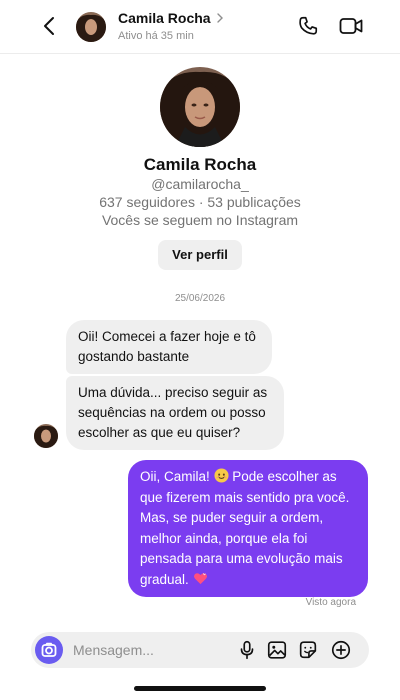 The image size is (400, 700). I want to click on profile-follow-note: Vocês se seguem no Instagram, so click(200, 220).